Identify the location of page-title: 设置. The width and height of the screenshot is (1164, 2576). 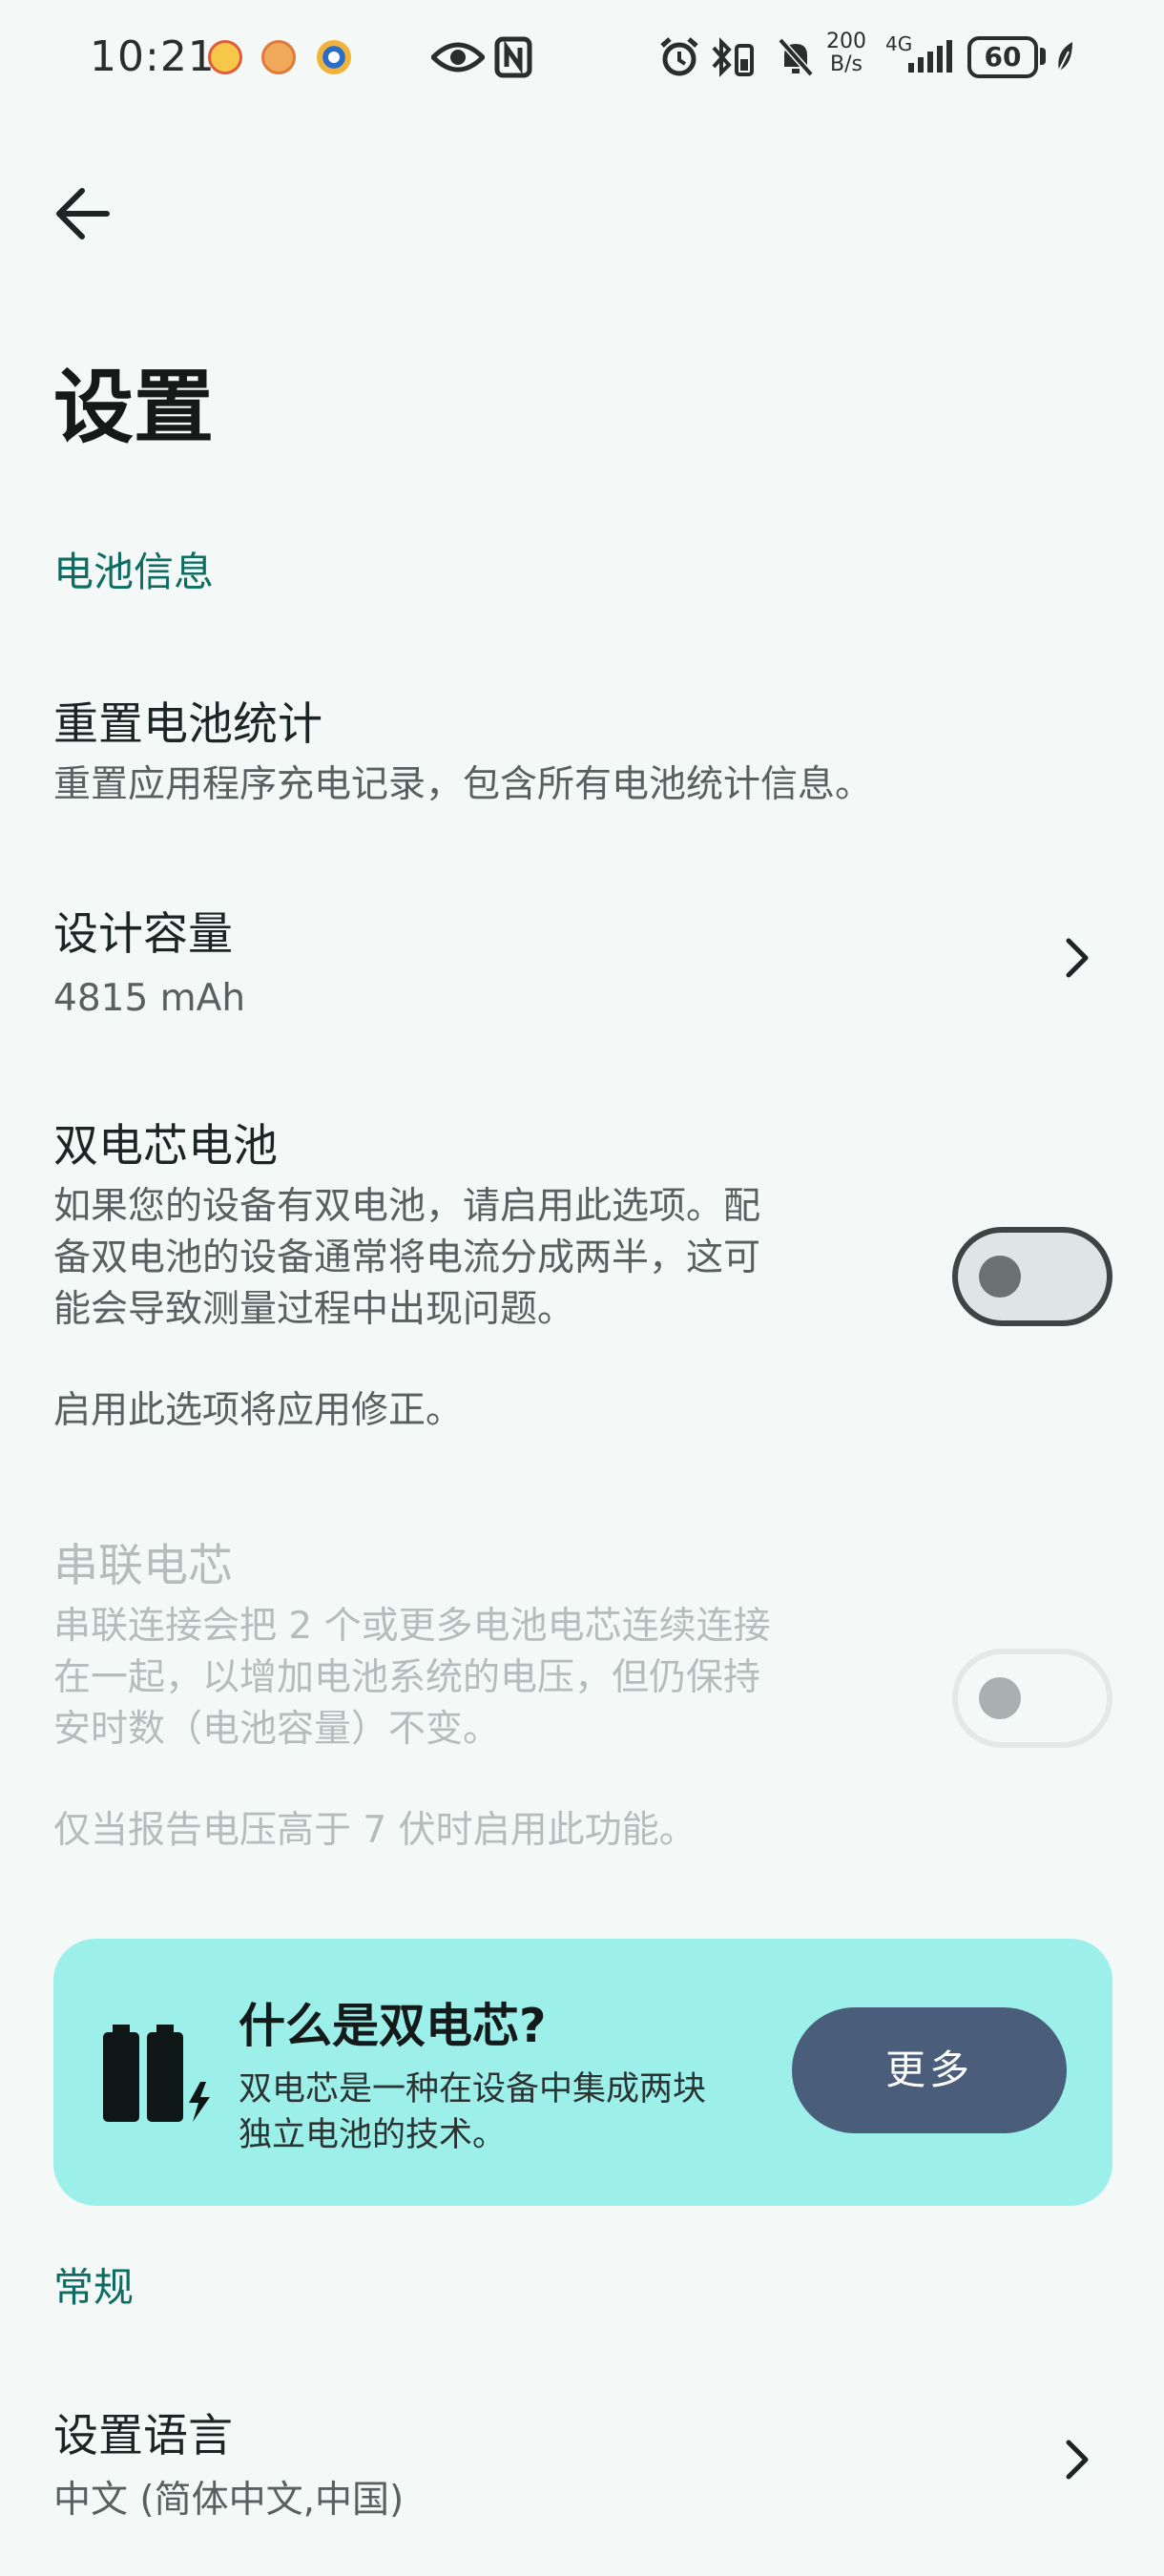
(134, 407).